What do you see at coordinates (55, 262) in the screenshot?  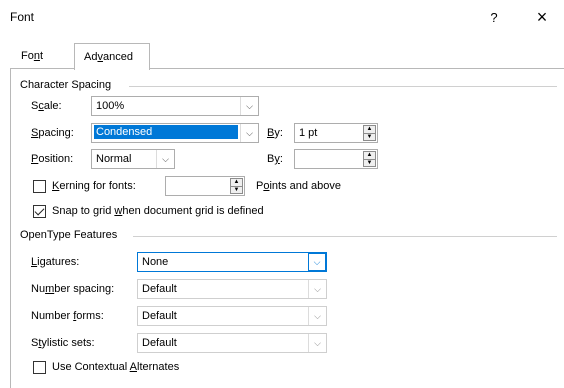 I see `ligatures-label: Ligatures:` at bounding box center [55, 262].